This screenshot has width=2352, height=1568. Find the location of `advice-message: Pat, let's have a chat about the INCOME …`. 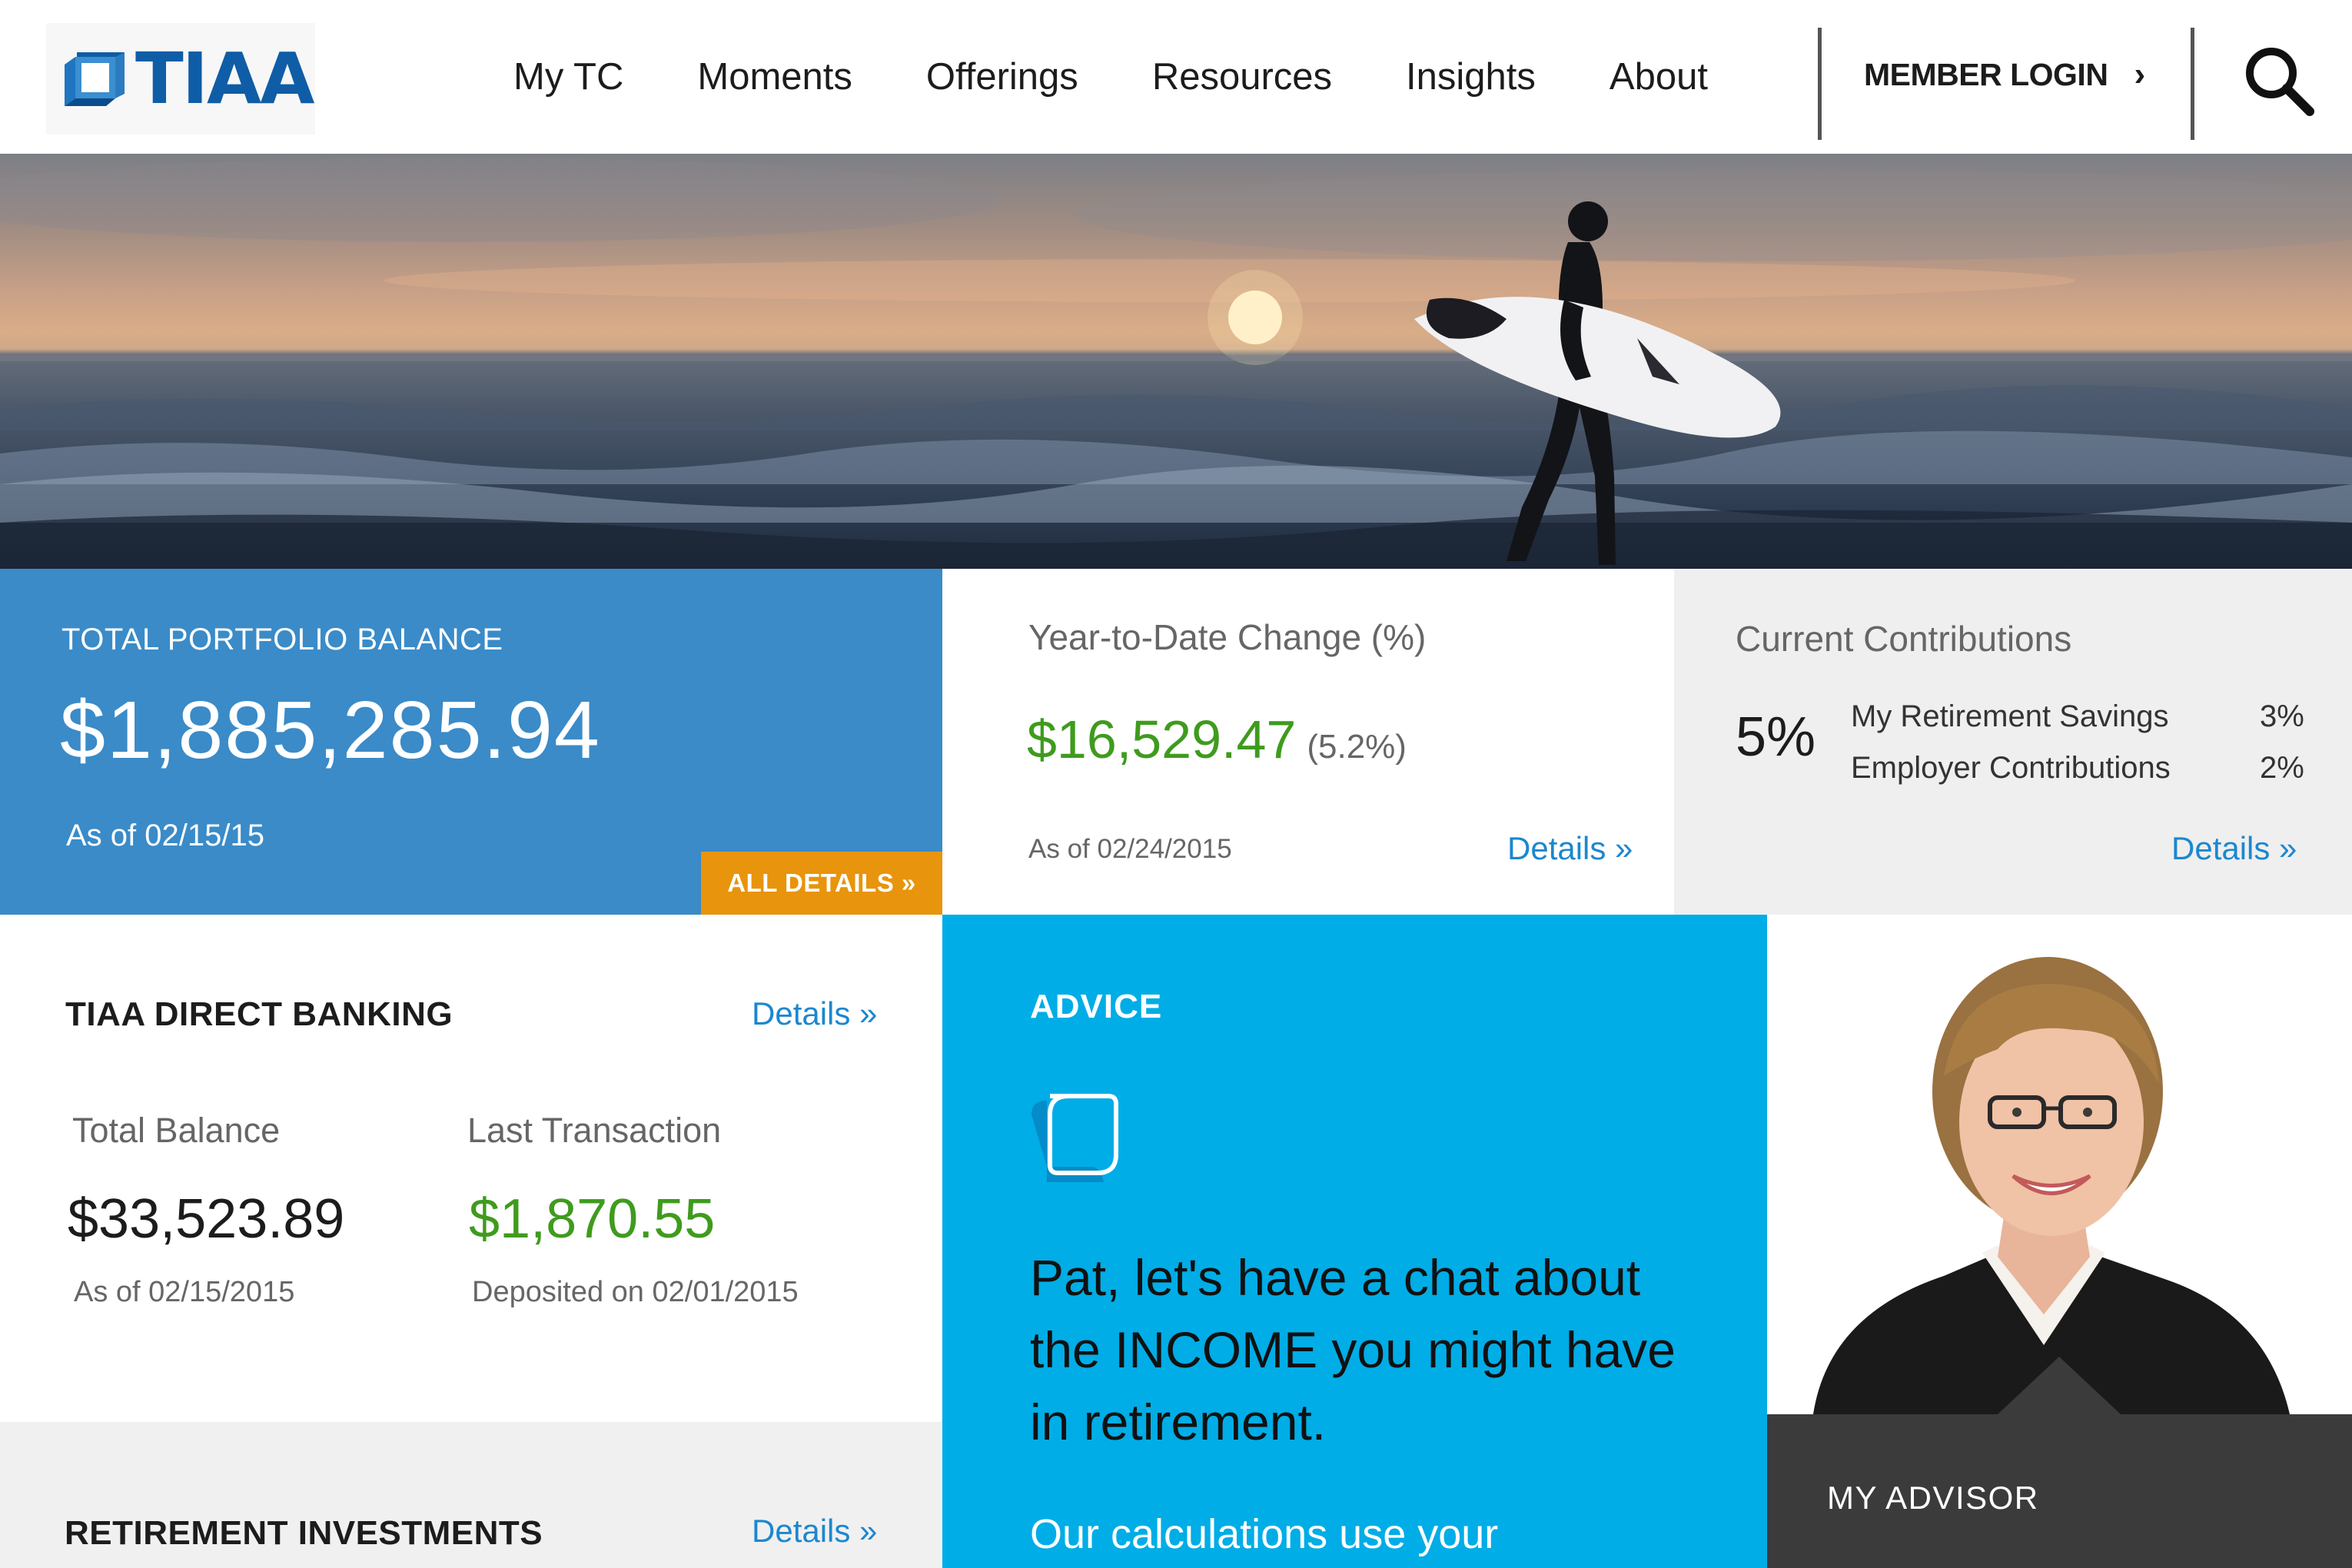

advice-message: Pat, let's have a chat about the INCOME … is located at coordinates (1353, 1349).